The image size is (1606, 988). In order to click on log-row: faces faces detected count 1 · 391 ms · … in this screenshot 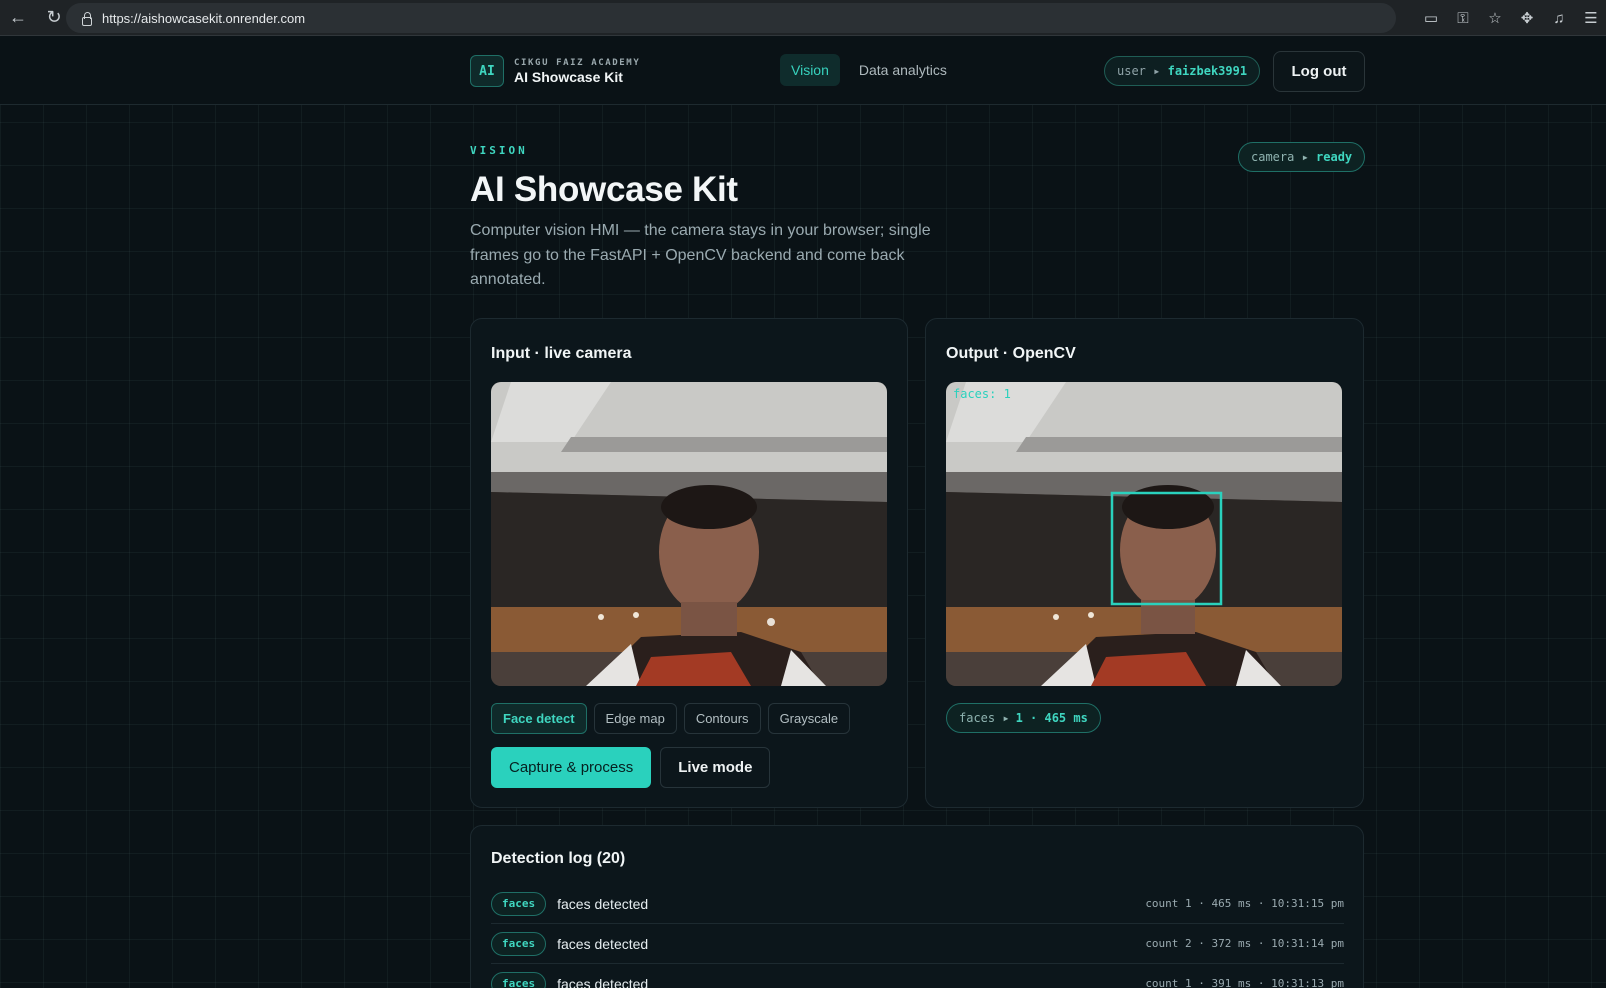, I will do `click(917, 976)`.